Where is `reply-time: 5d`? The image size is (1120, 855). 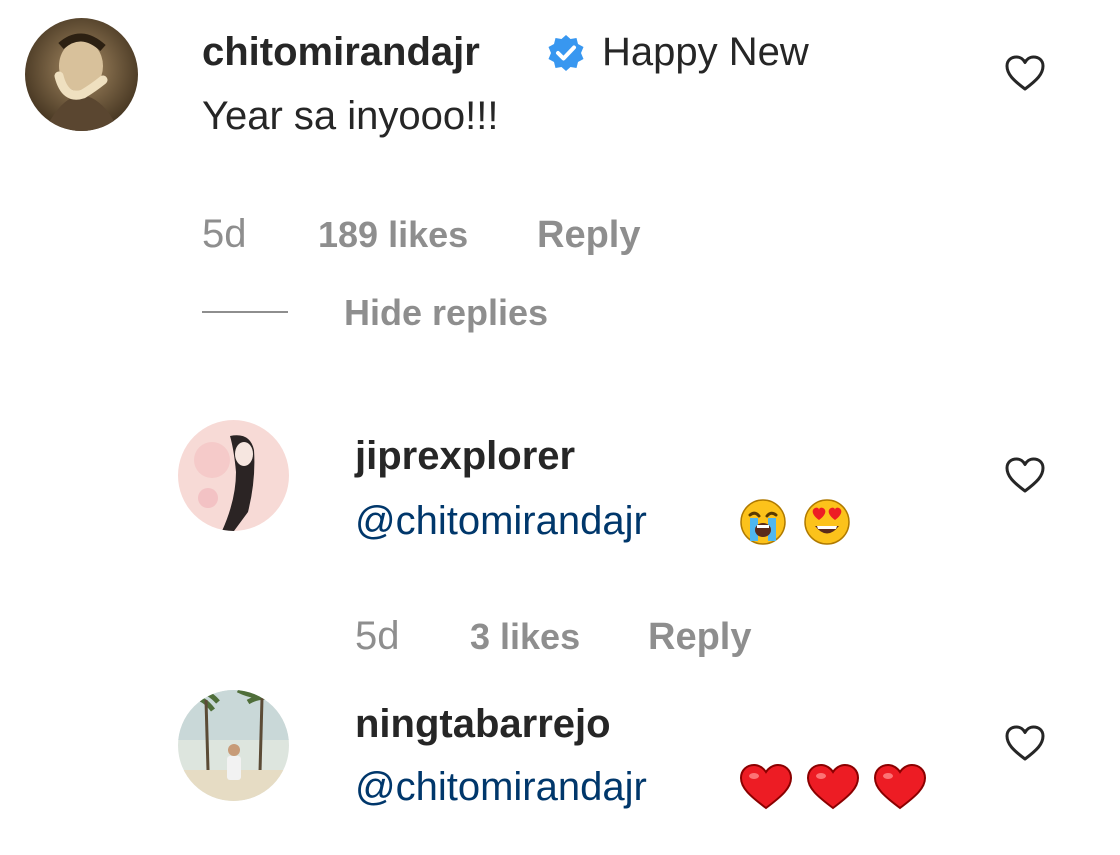
reply-time: 5d is located at coordinates (377, 636).